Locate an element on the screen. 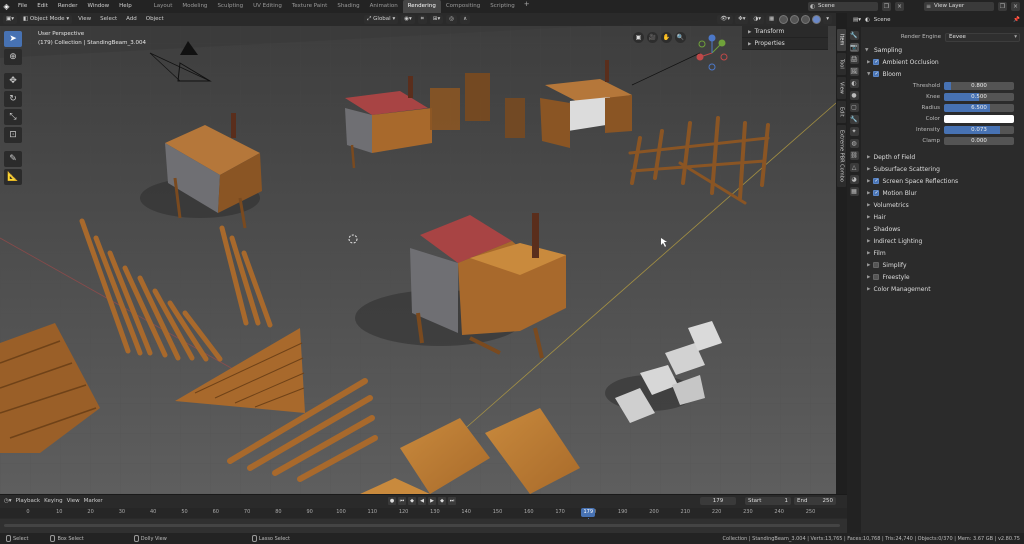  delete-view-layer-icon: × is located at coordinates (1015, 6).